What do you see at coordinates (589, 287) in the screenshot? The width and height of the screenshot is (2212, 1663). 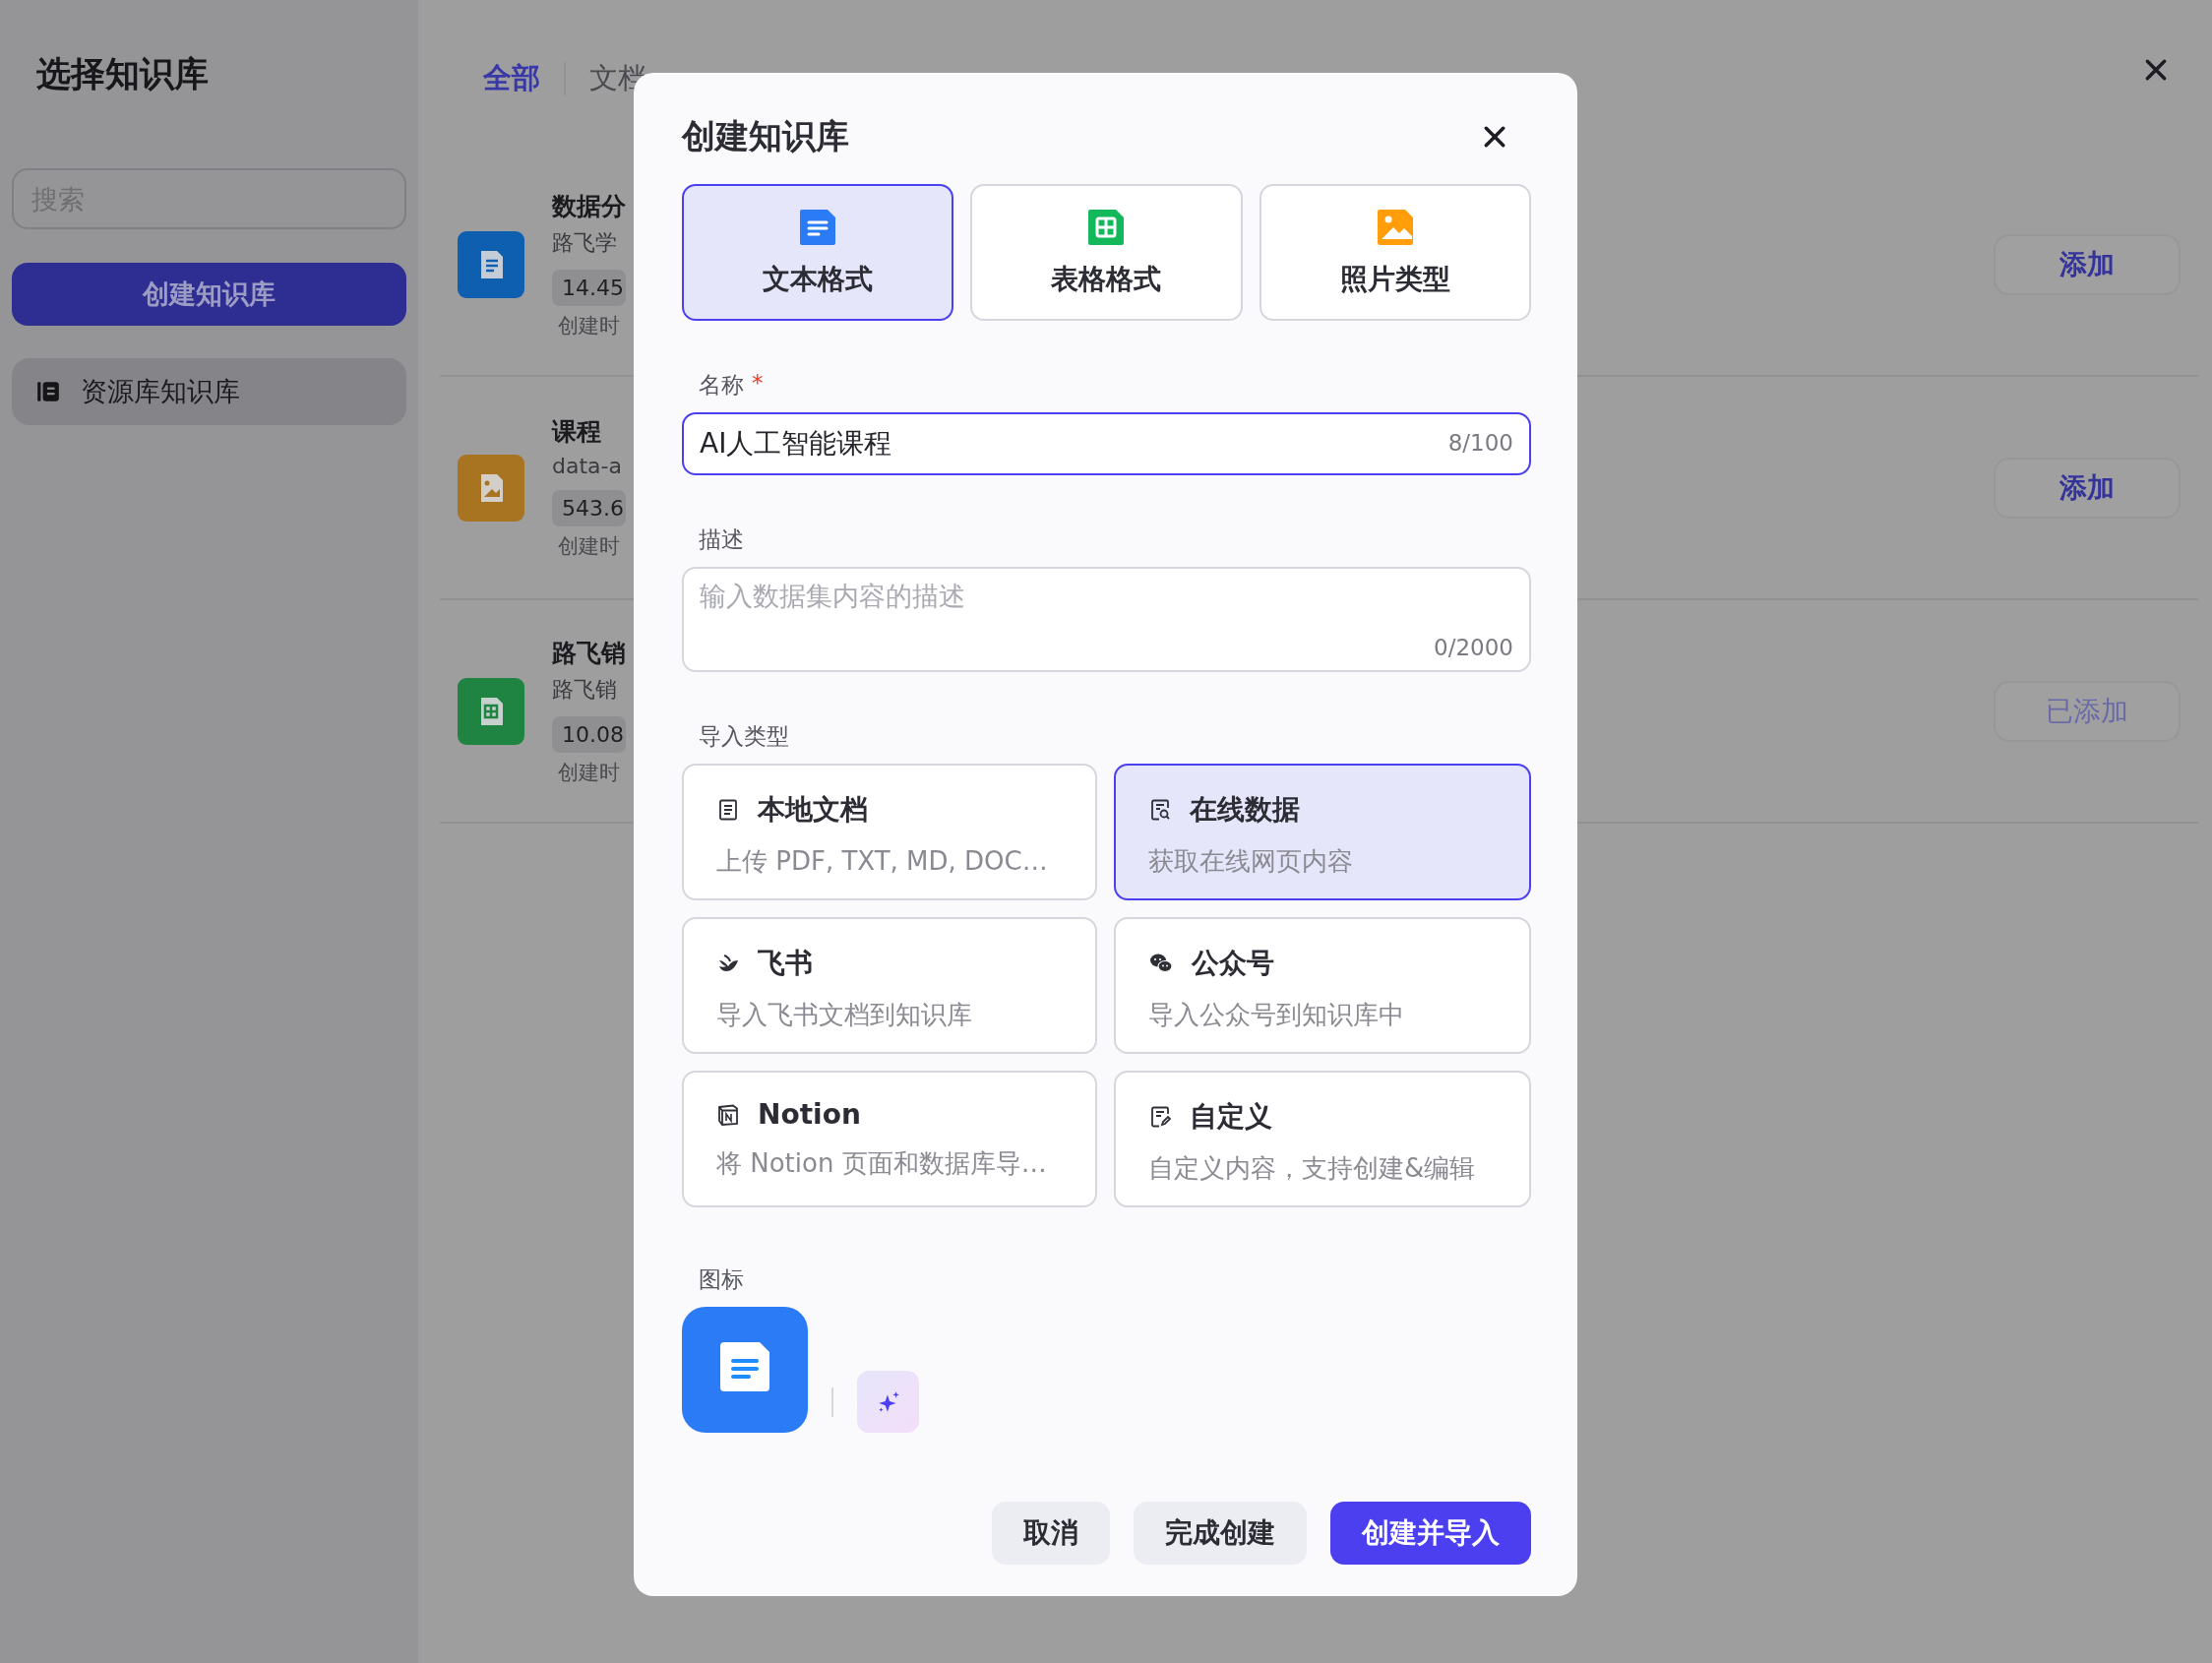 I see `size-tag: 14.45` at bounding box center [589, 287].